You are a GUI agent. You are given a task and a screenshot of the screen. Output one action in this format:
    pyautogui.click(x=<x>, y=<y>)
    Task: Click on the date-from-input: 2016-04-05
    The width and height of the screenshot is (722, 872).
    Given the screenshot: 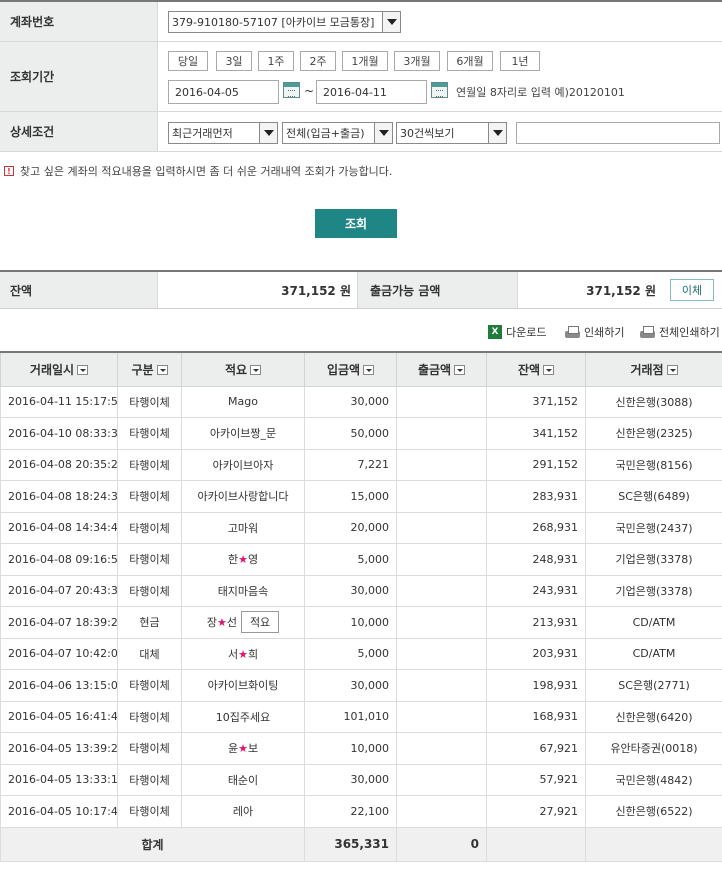 What is the action you would take?
    pyautogui.click(x=223, y=92)
    